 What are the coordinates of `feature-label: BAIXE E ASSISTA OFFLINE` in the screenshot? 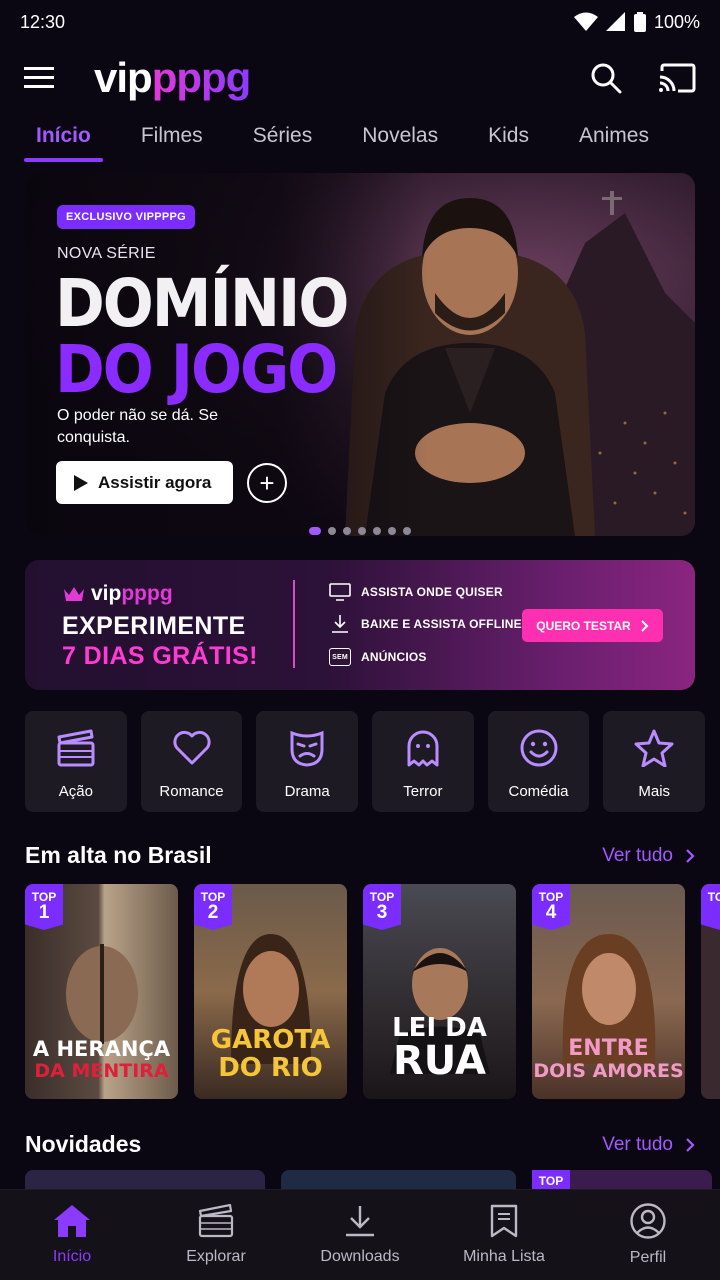 It's located at (441, 624).